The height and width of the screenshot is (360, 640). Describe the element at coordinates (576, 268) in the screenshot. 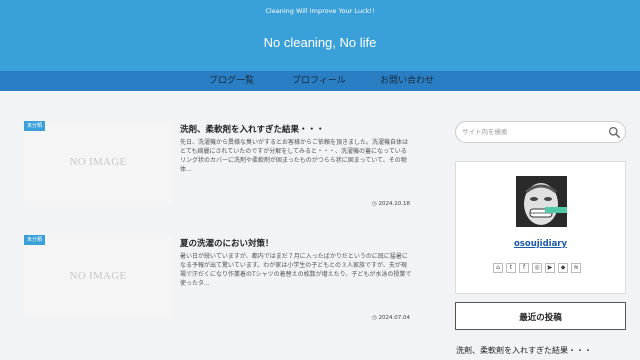

I see `rss-icon: ≋` at that location.